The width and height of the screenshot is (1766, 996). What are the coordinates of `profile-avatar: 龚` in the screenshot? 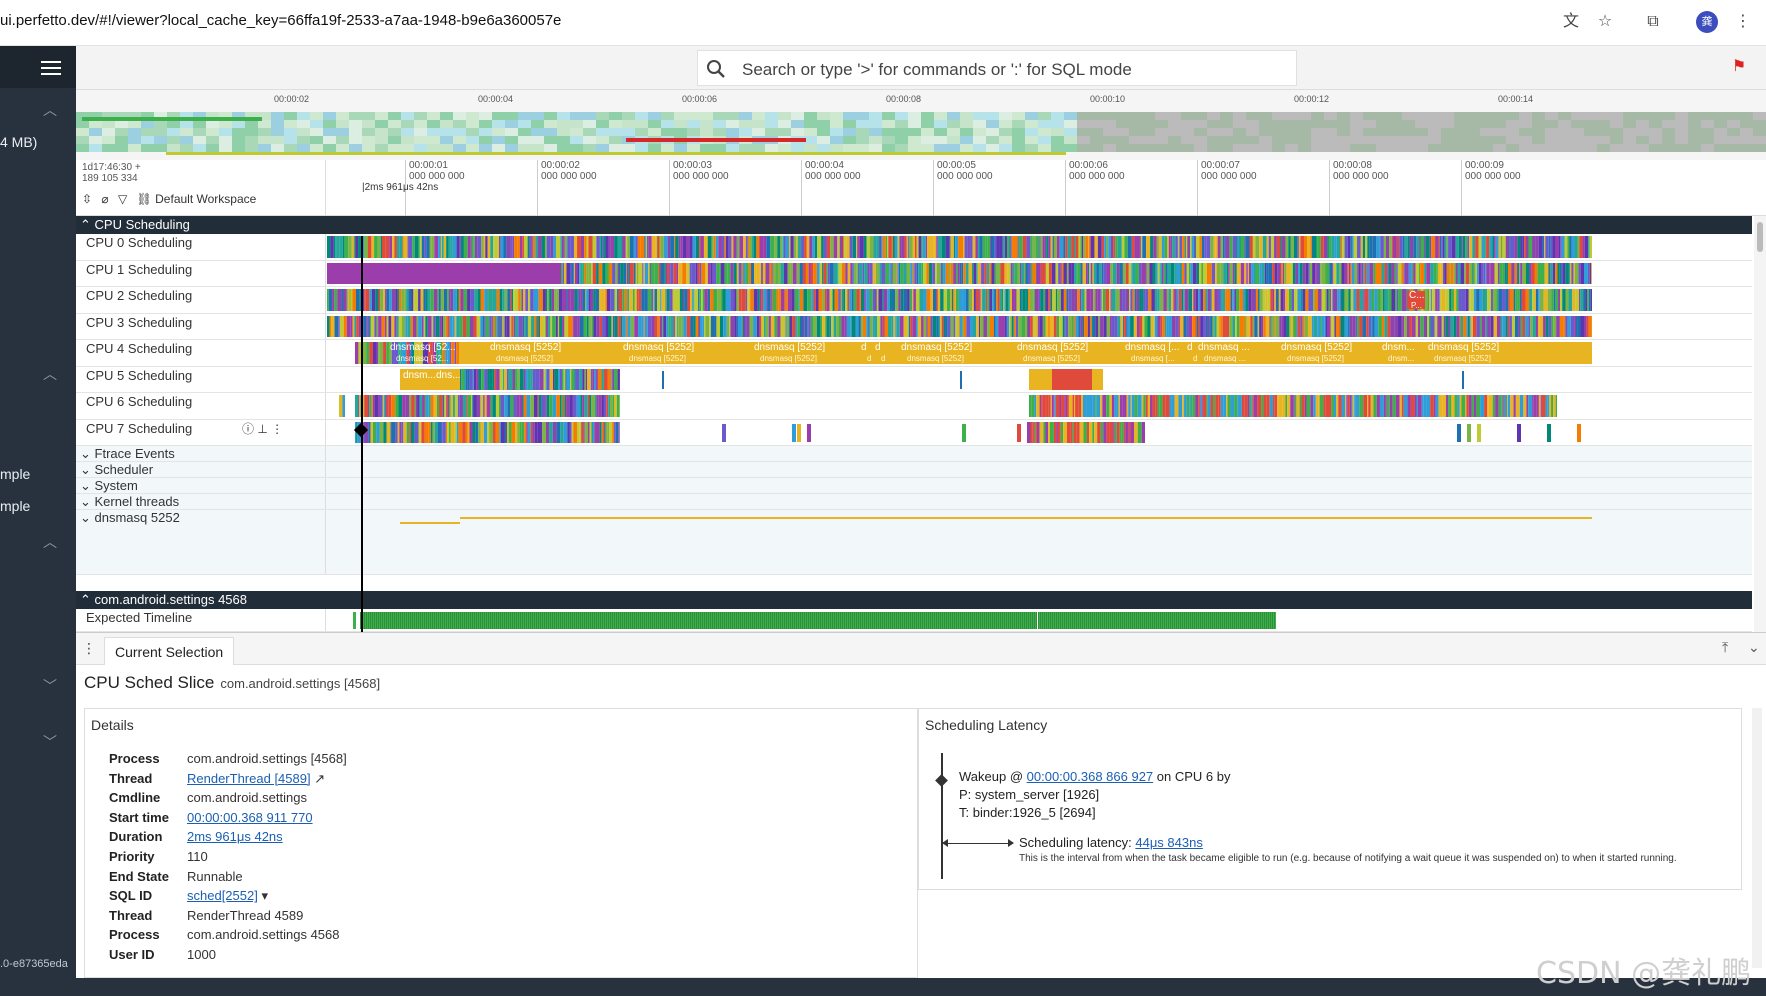 It's located at (1707, 22).